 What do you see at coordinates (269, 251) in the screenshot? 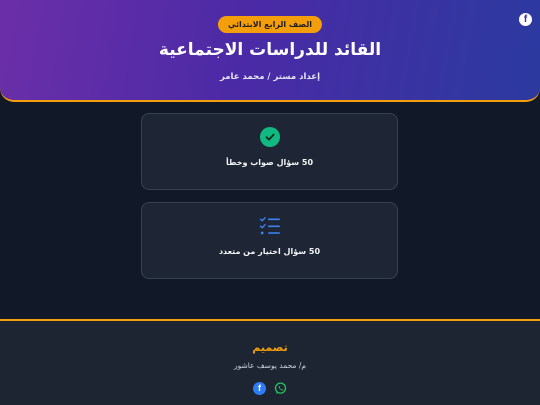
I see `card-label: 50 سؤال اختيار من متعدد` at bounding box center [269, 251].